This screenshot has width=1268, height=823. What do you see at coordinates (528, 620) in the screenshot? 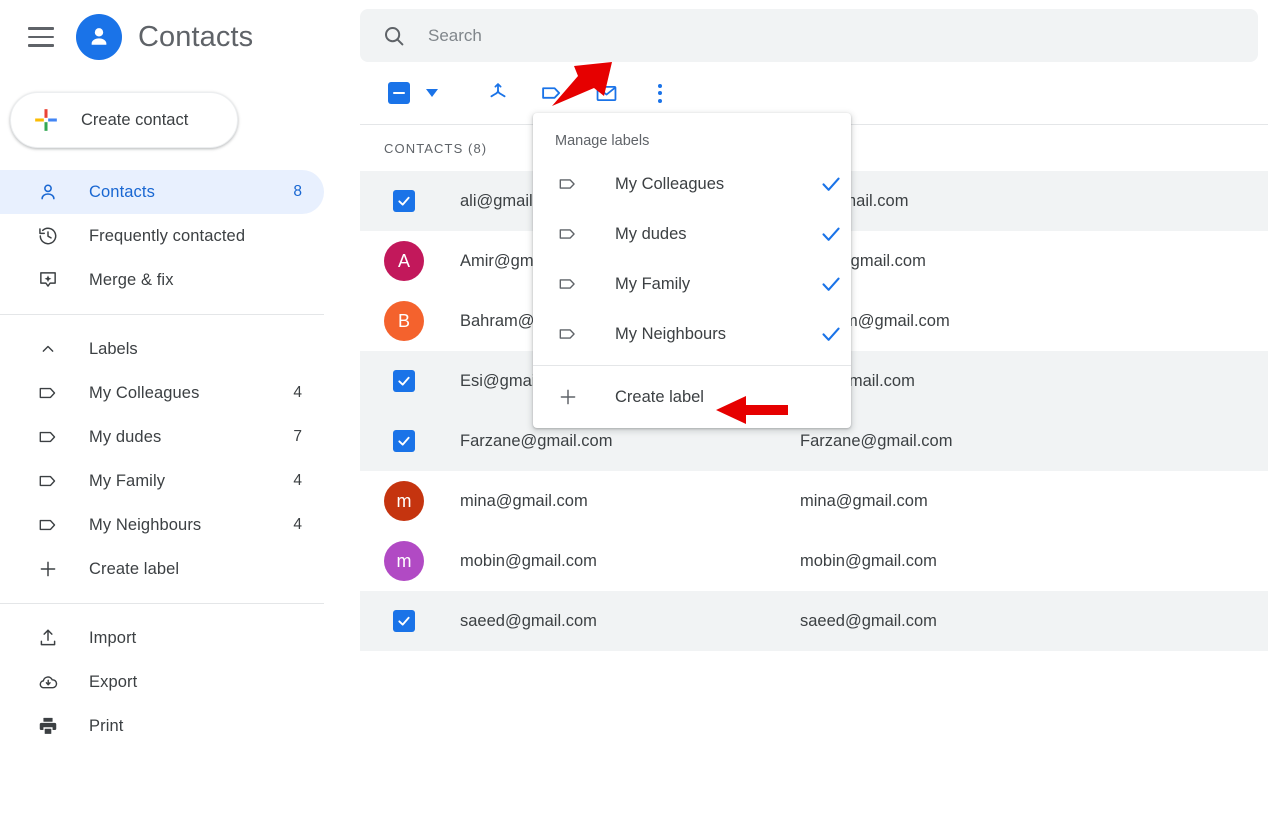
I see `contact-name: saeed@gmail.com` at bounding box center [528, 620].